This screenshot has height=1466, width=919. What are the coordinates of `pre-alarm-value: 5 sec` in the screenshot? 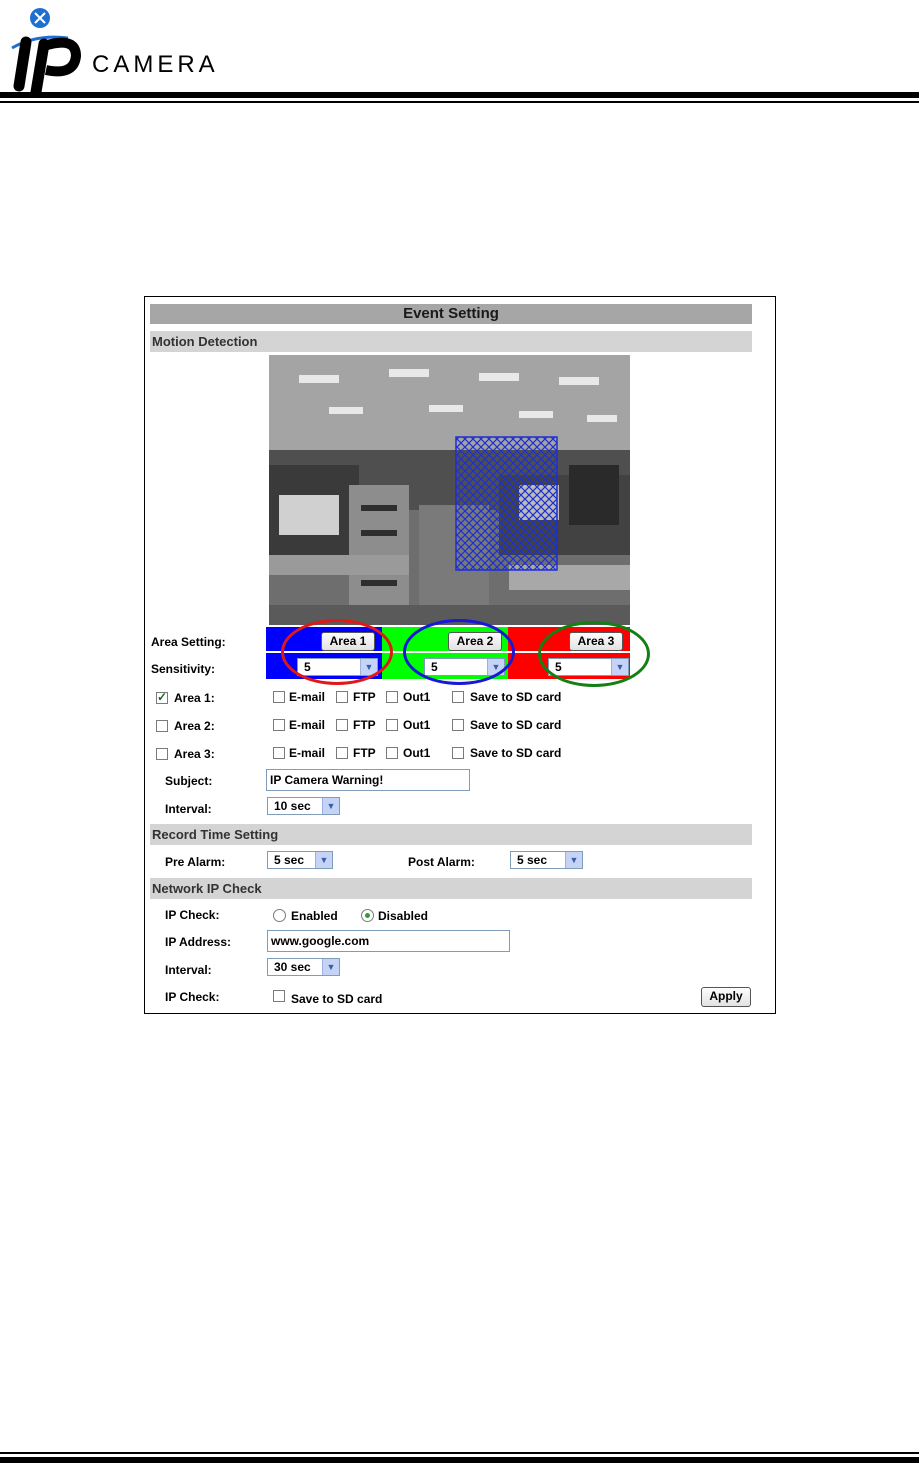 It's located at (289, 860).